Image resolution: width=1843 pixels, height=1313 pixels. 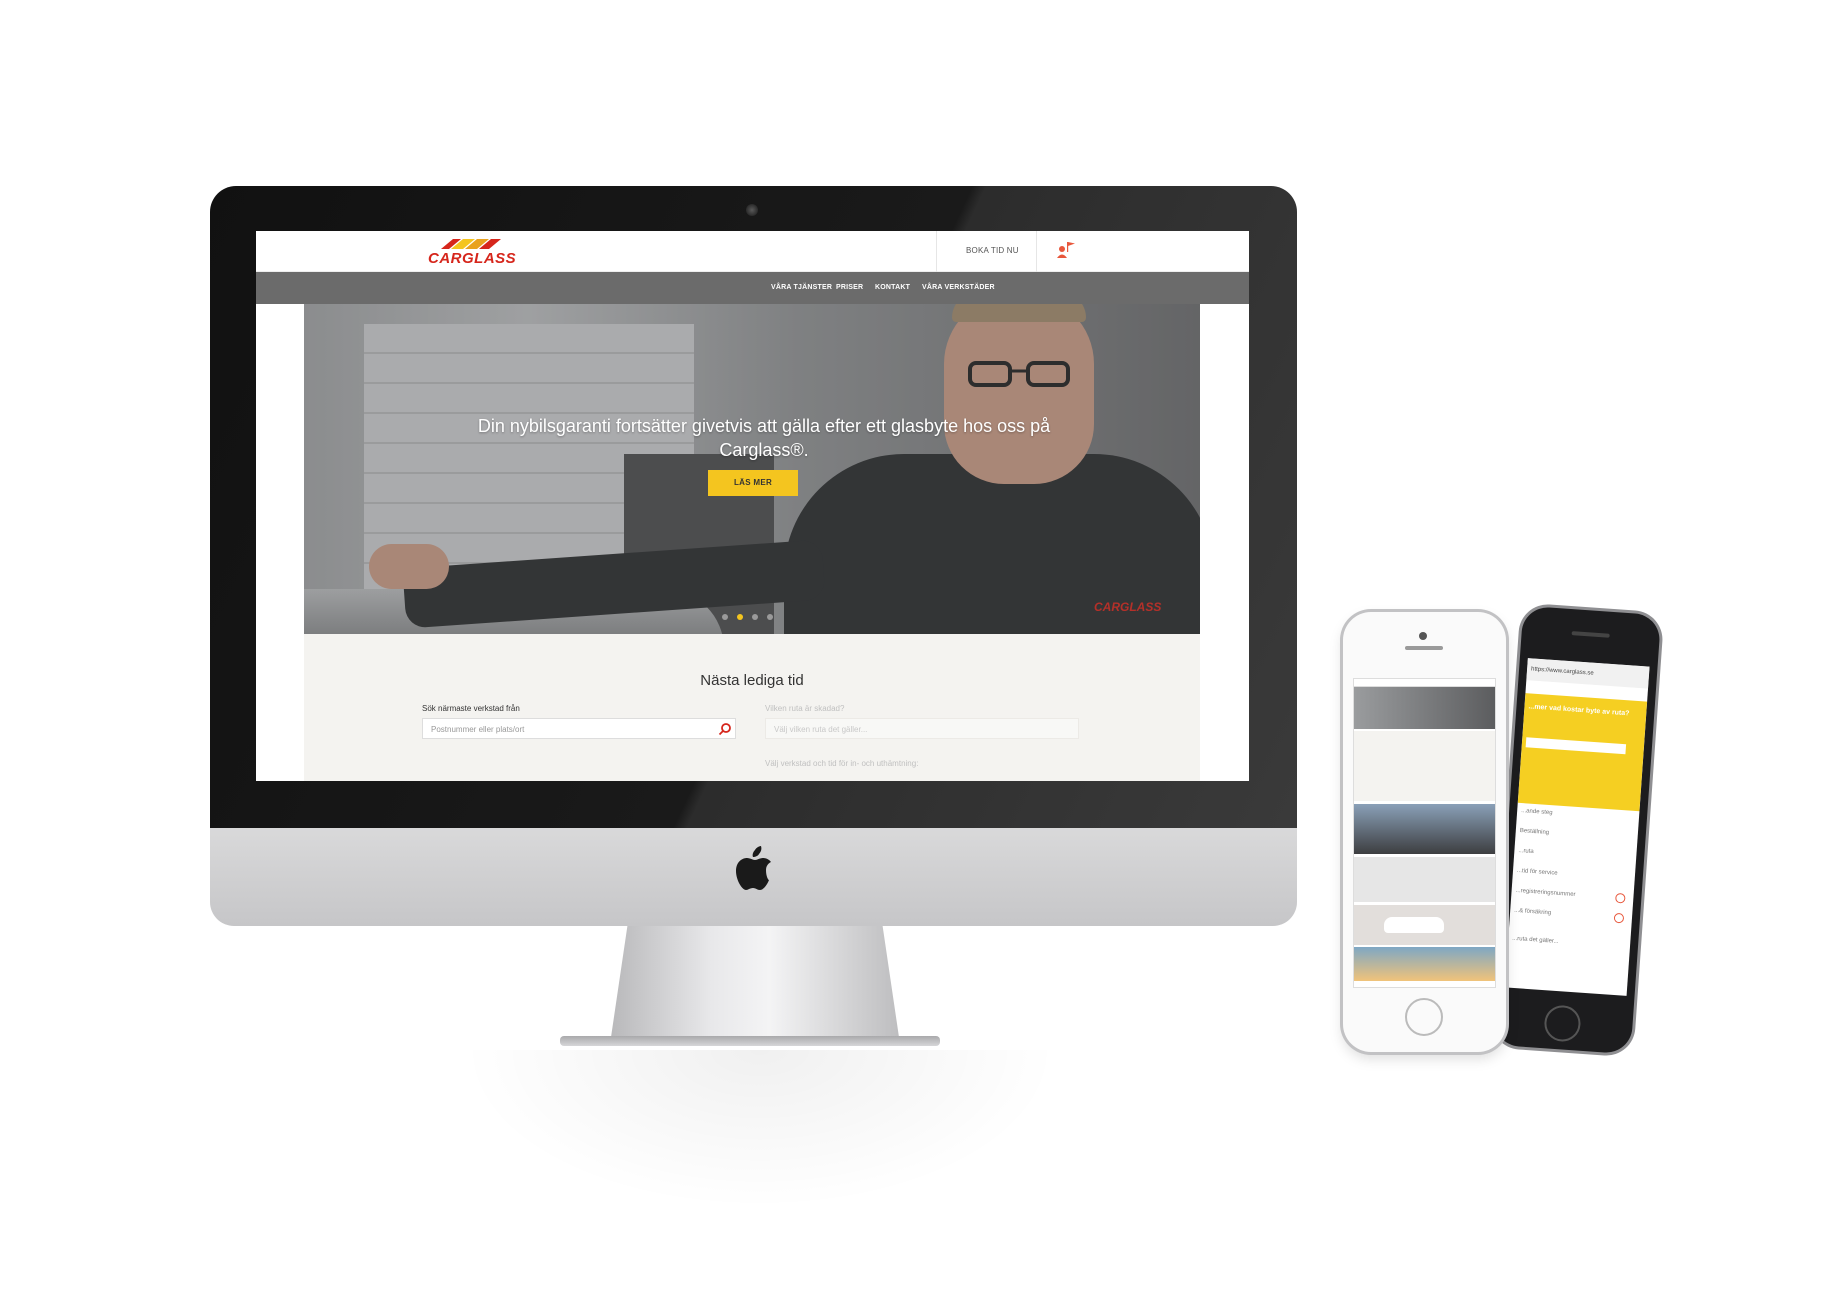 What do you see at coordinates (753, 868) in the screenshot?
I see `apple-icon` at bounding box center [753, 868].